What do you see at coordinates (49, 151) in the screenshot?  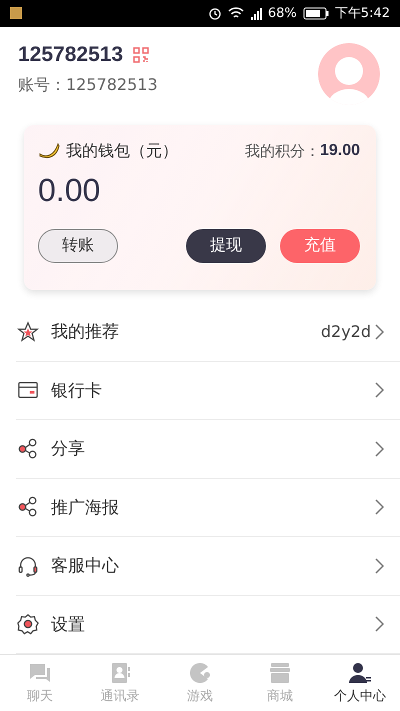 I see `banana-icon` at bounding box center [49, 151].